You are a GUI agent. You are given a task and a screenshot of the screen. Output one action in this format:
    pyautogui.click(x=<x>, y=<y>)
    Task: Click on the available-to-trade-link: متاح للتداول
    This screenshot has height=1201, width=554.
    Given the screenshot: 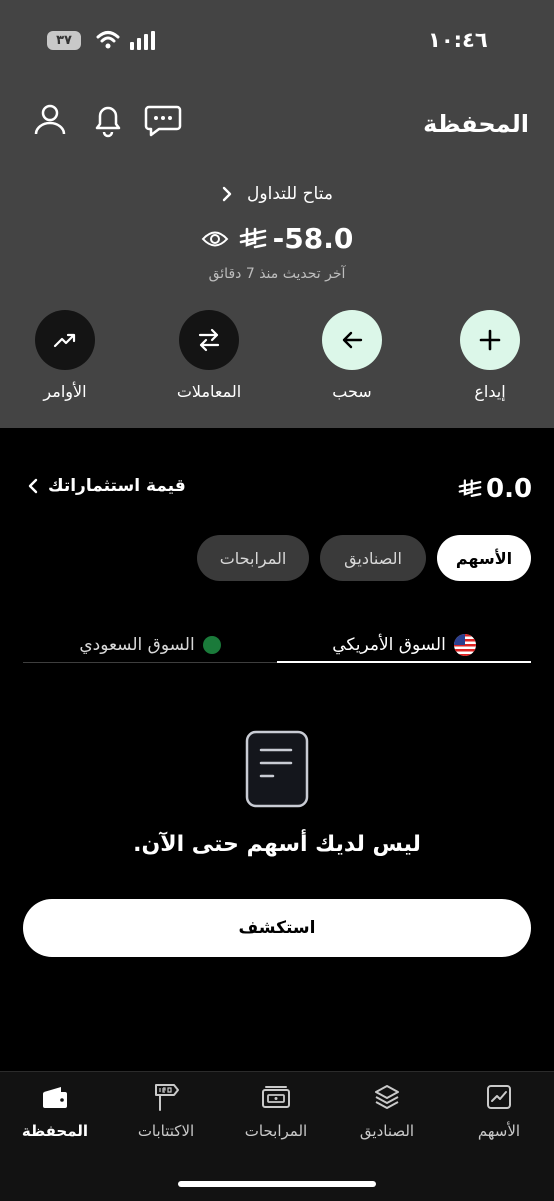 What is the action you would take?
    pyautogui.click(x=277, y=194)
    